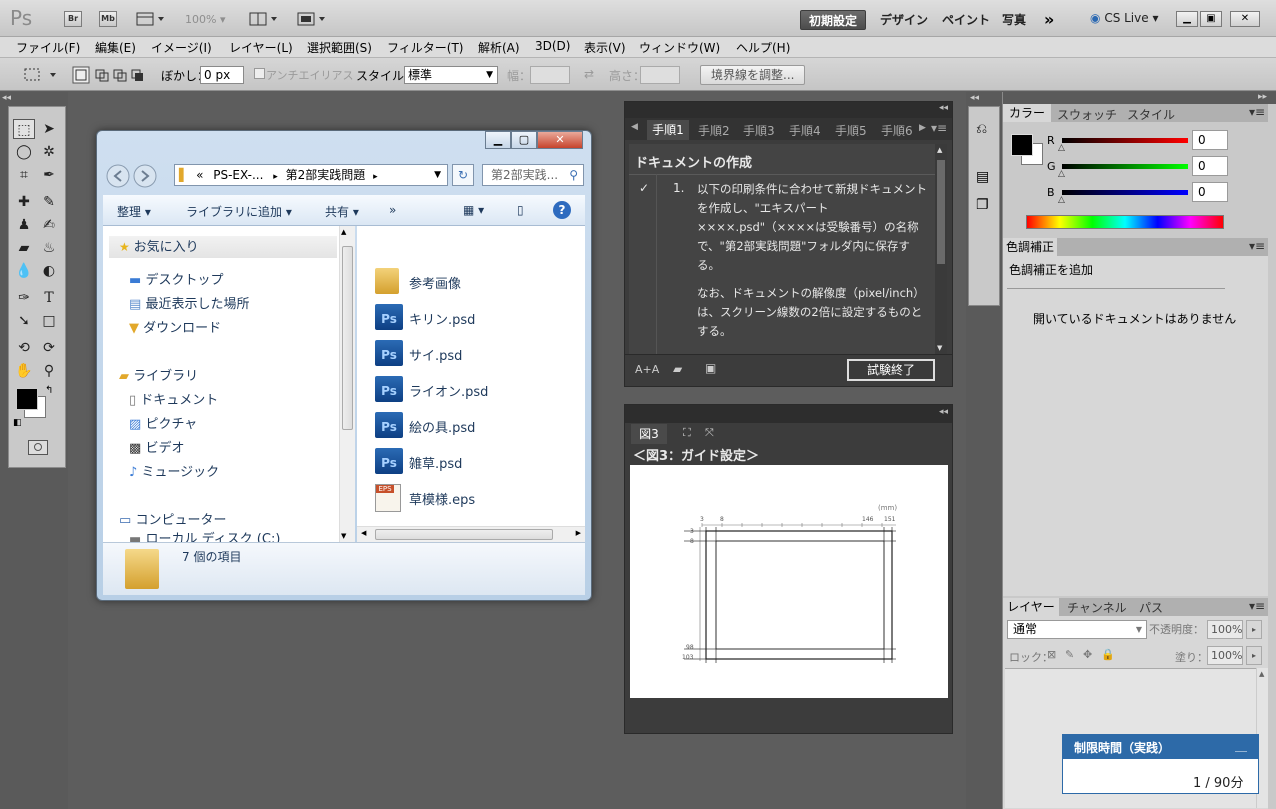 Image resolution: width=1276 pixels, height=809 pixels. What do you see at coordinates (660, 75) in the screenshot?
I see `height-input` at bounding box center [660, 75].